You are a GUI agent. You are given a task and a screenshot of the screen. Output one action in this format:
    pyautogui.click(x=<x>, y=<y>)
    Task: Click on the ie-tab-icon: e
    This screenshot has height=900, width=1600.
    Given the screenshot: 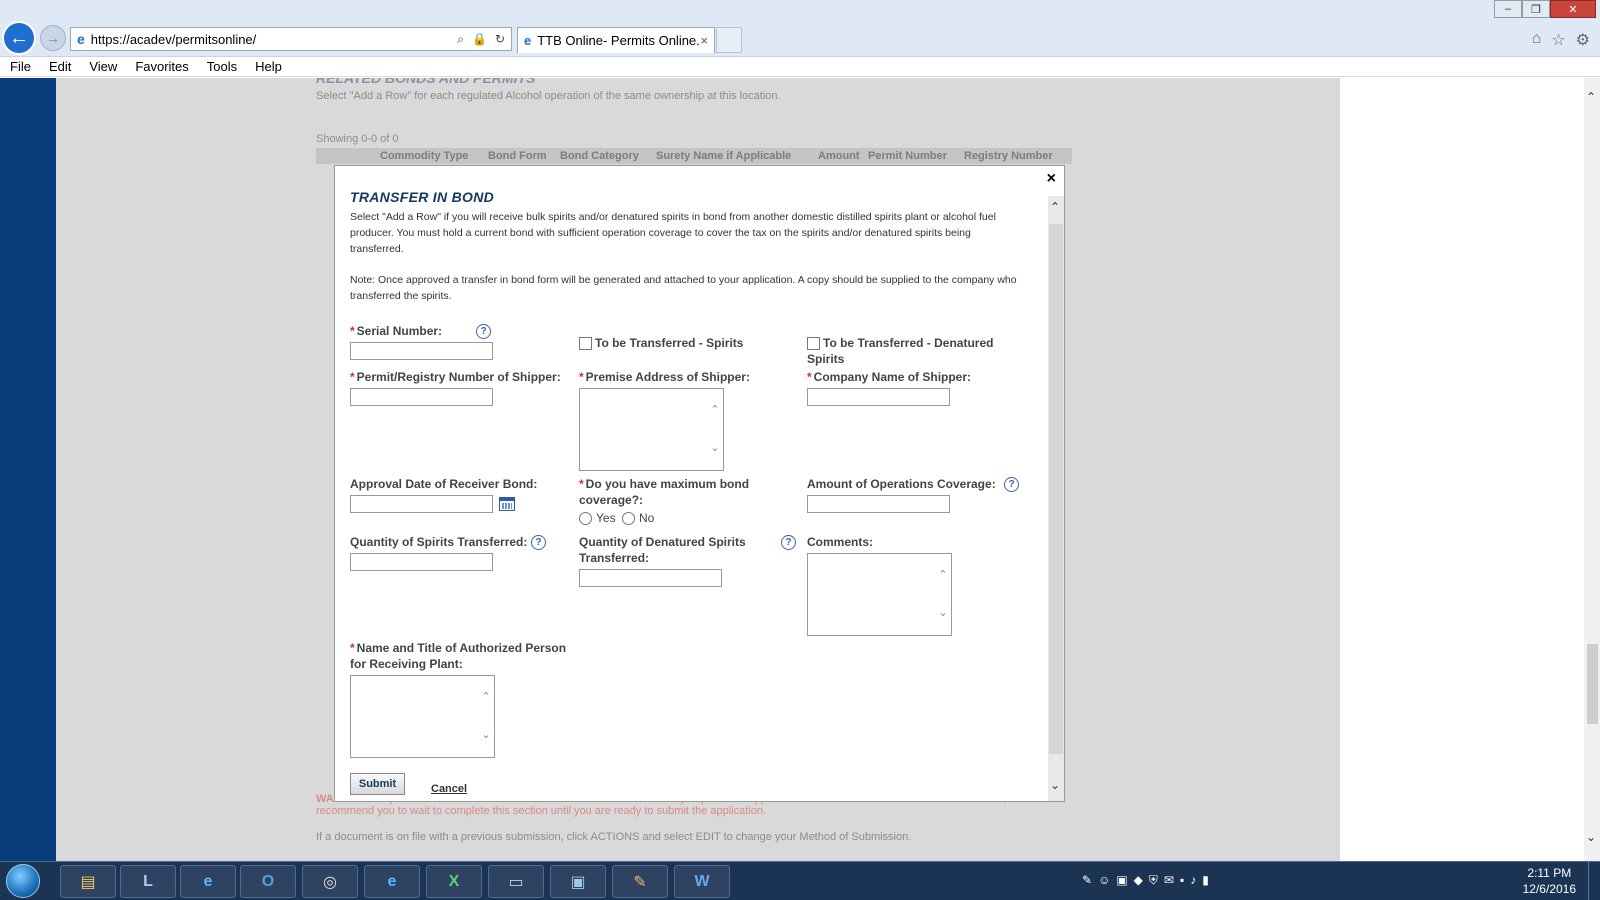 What is the action you would take?
    pyautogui.click(x=528, y=40)
    